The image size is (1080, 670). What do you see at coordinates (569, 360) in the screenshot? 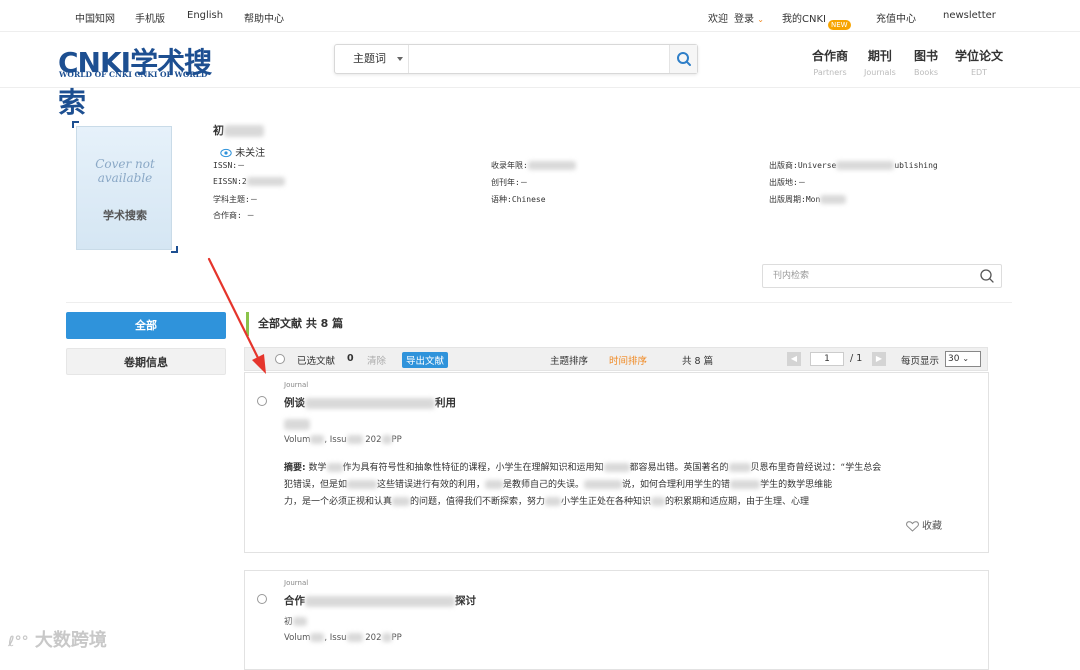
I see `sort-topic: 主题排序` at bounding box center [569, 360].